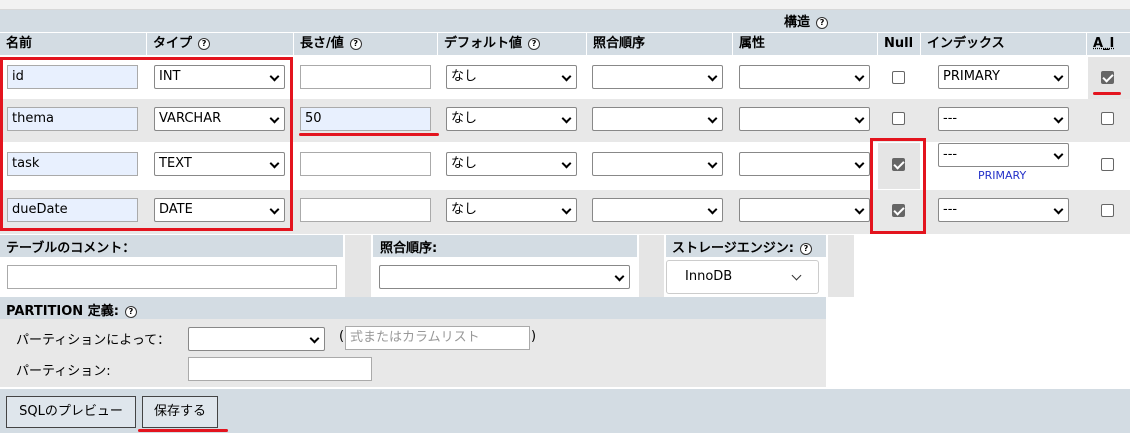 The image size is (1130, 444). Describe the element at coordinates (659, 44) in the screenshot. I see `col-header-collation: 照合順序` at that location.